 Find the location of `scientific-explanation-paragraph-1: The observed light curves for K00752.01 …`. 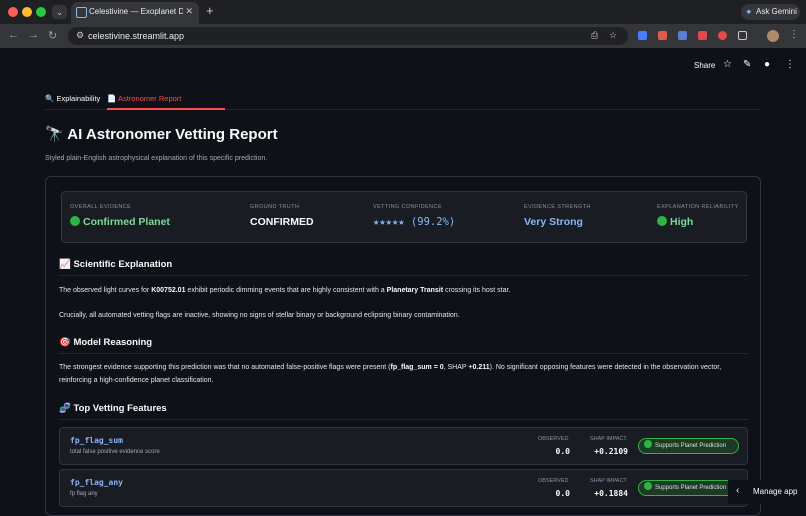

scientific-explanation-paragraph-1: The observed light curves for K00752.01 … is located at coordinates (404, 290).